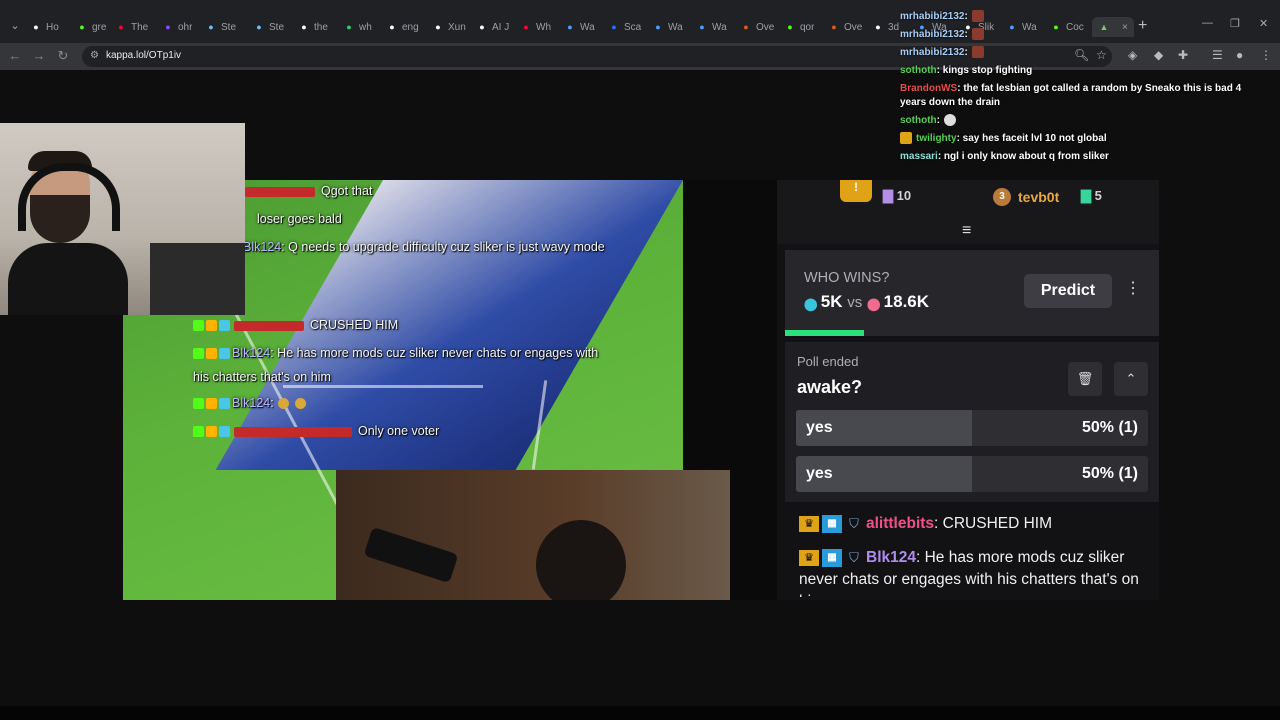  What do you see at coordinates (1068, 291) in the screenshot?
I see `predict-button: Predict` at bounding box center [1068, 291].